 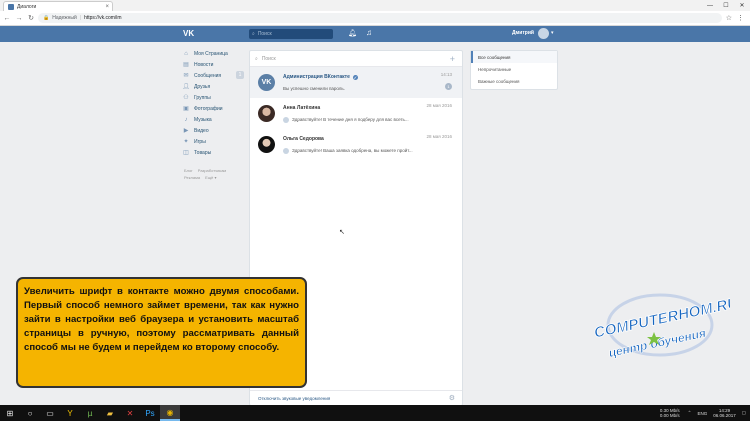 I want to click on new-dialog-plus-icon: +, so click(x=452, y=59).